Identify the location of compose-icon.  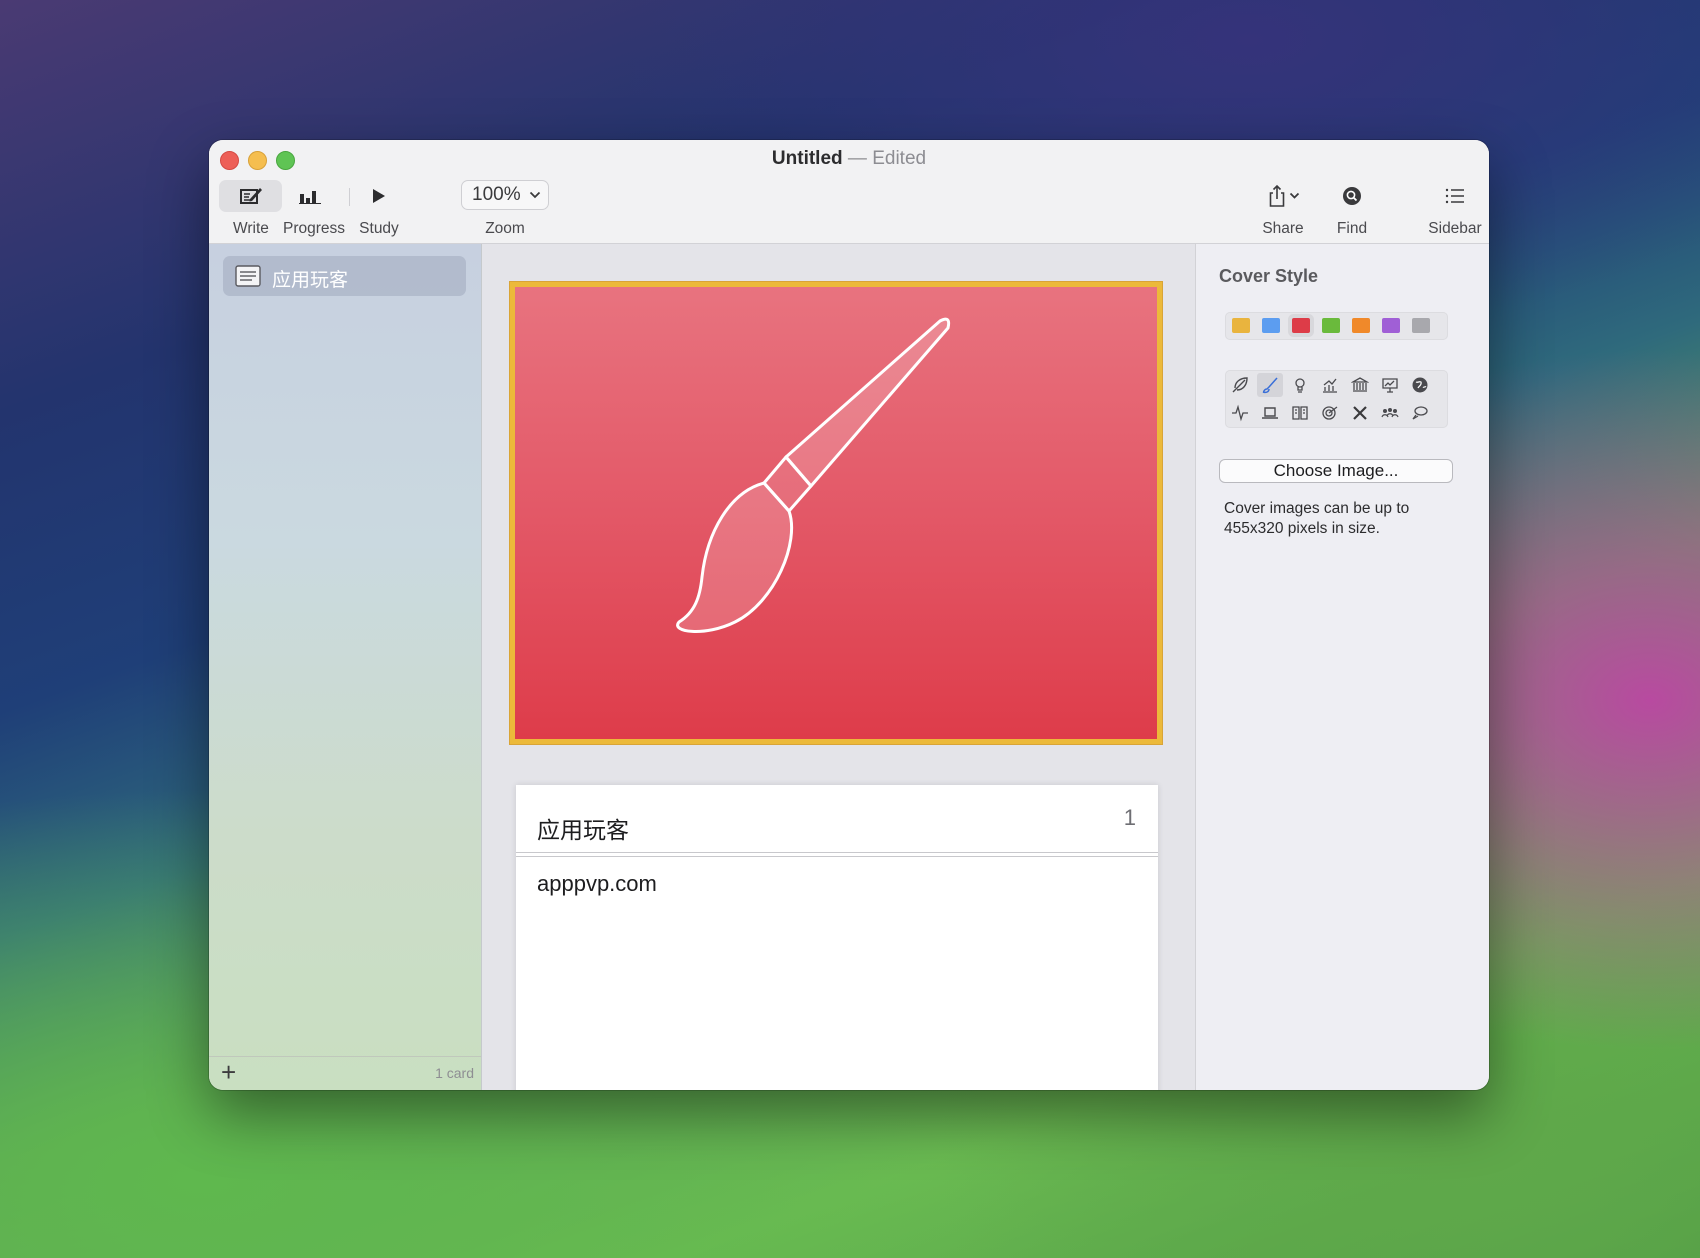
(250, 196).